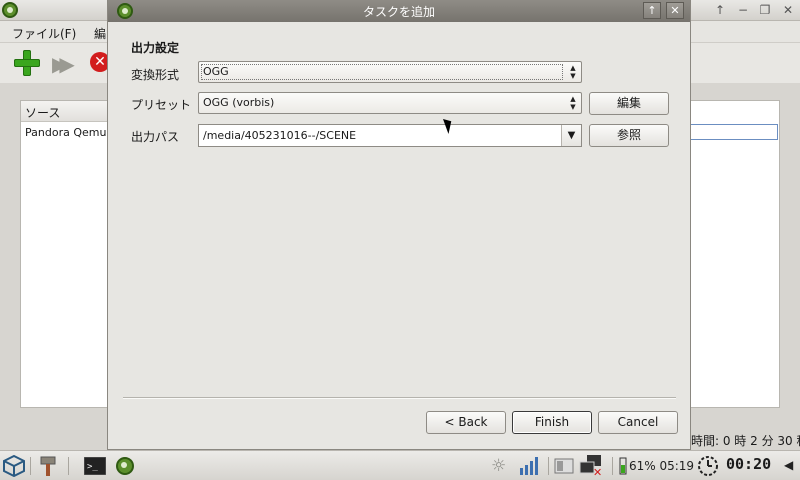 This screenshot has height=480, width=800. What do you see at coordinates (65, 132) in the screenshot?
I see `list-item: Pandora Qemu` at bounding box center [65, 132].